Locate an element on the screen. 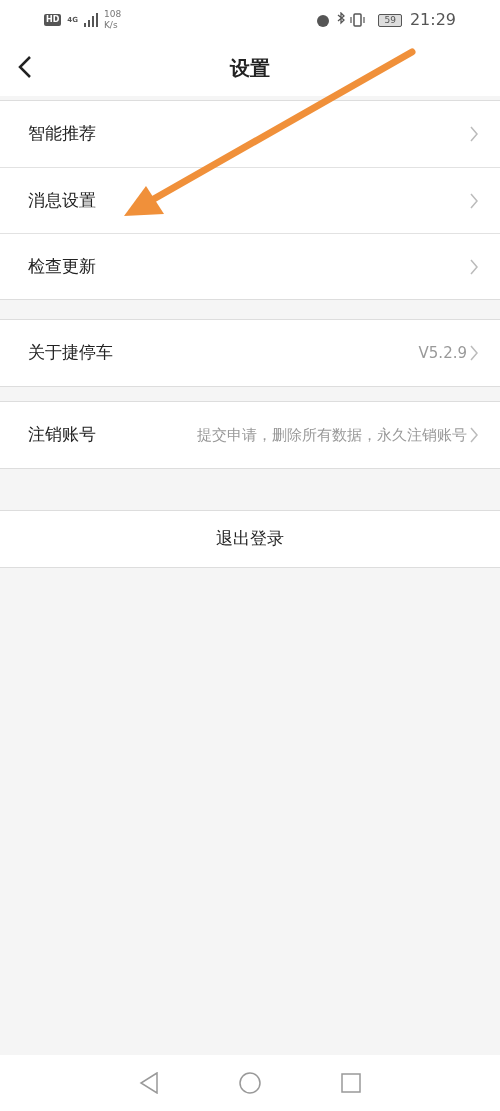 Image resolution: width=500 pixels, height=1111 pixels. settings-row: 注销账号 提交申请，删除所有数据，永久注销账号 is located at coordinates (250, 435).